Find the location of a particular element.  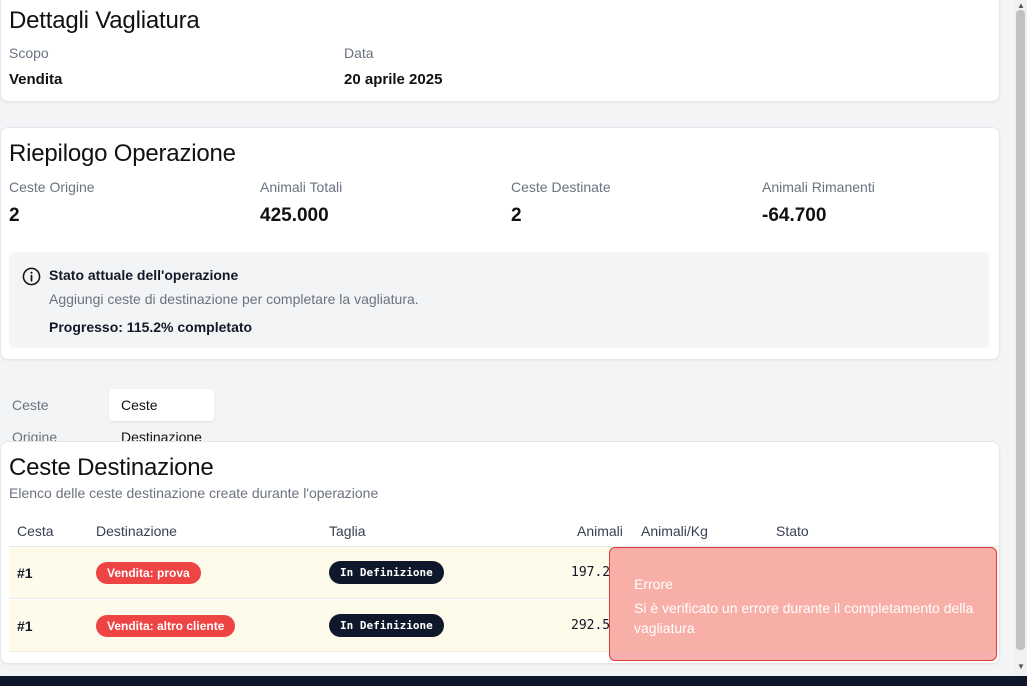

vertical-scrollbar: ▲ ▼ is located at coordinates (1020, 338).